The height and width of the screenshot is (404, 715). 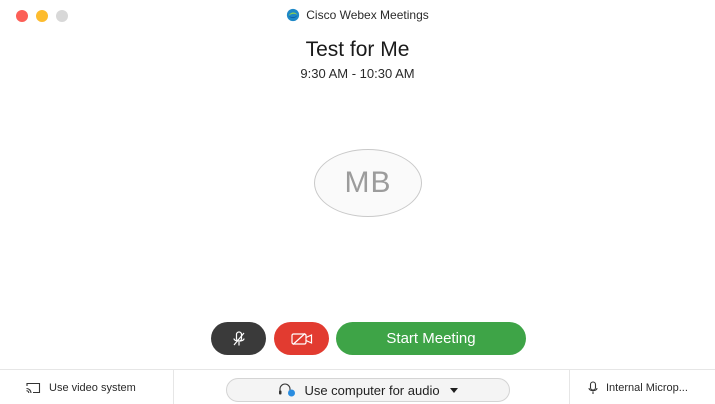 I want to click on audio-connection-dropdown: Use computer for audio, so click(x=368, y=390).